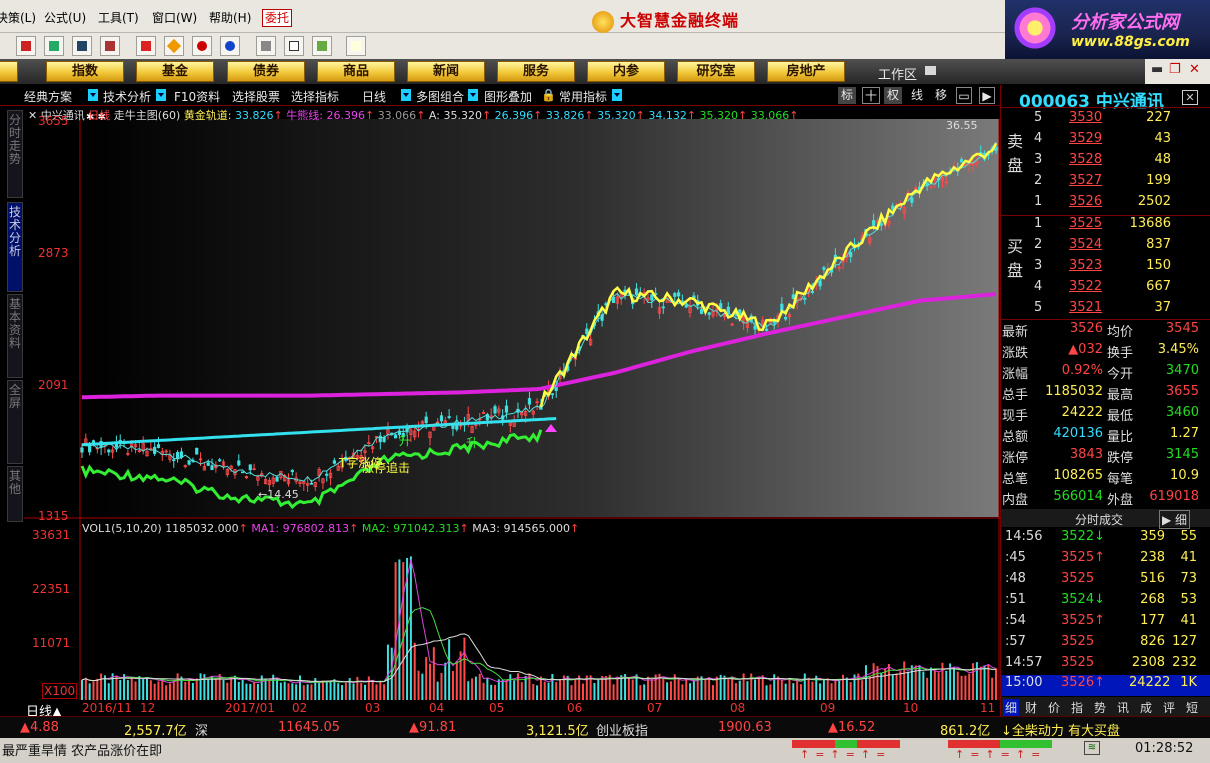 The height and width of the screenshot is (763, 1210). I want to click on date-label: 02, so click(300, 708).